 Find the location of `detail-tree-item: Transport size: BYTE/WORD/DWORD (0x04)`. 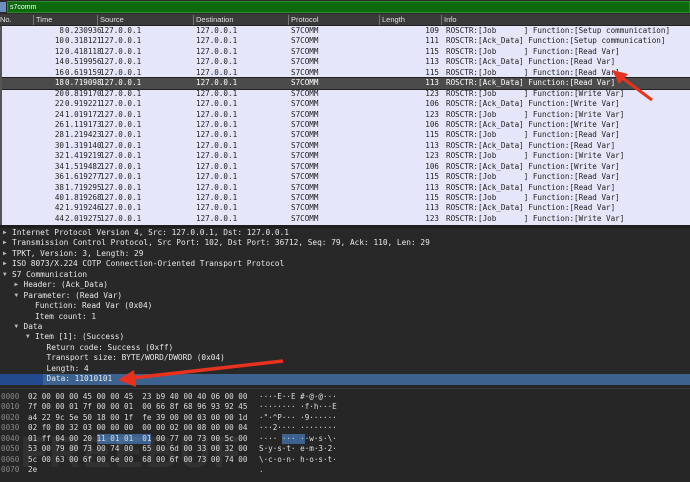

detail-tree-item: Transport size: BYTE/WORD/DWORD (0x04) is located at coordinates (345, 358).